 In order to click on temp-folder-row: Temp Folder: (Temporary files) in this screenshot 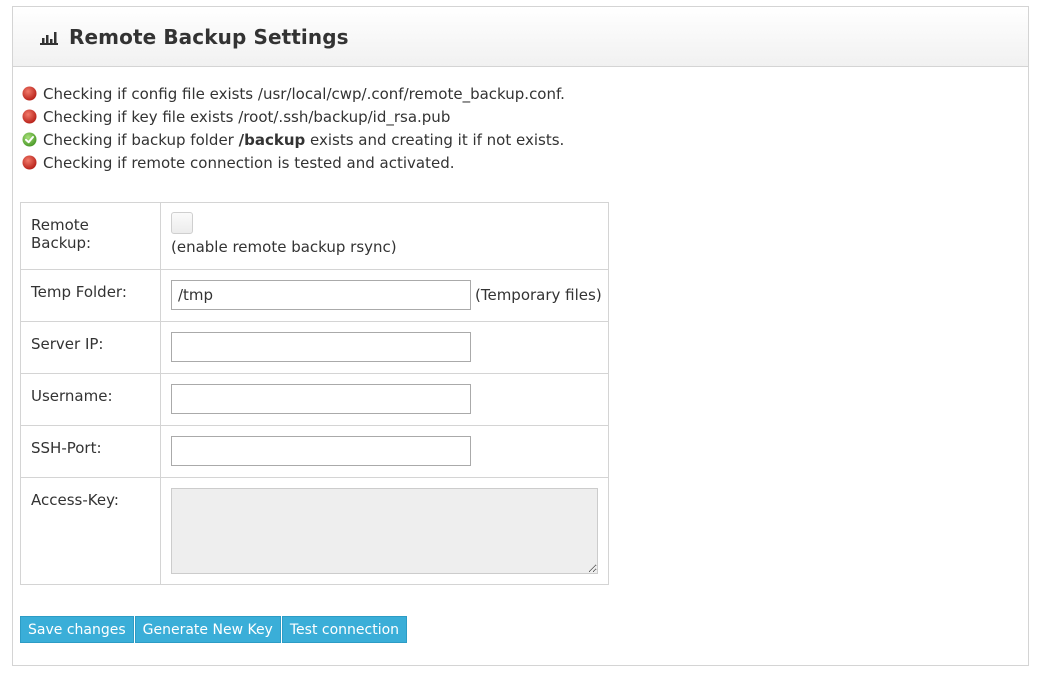, I will do `click(314, 295)`.